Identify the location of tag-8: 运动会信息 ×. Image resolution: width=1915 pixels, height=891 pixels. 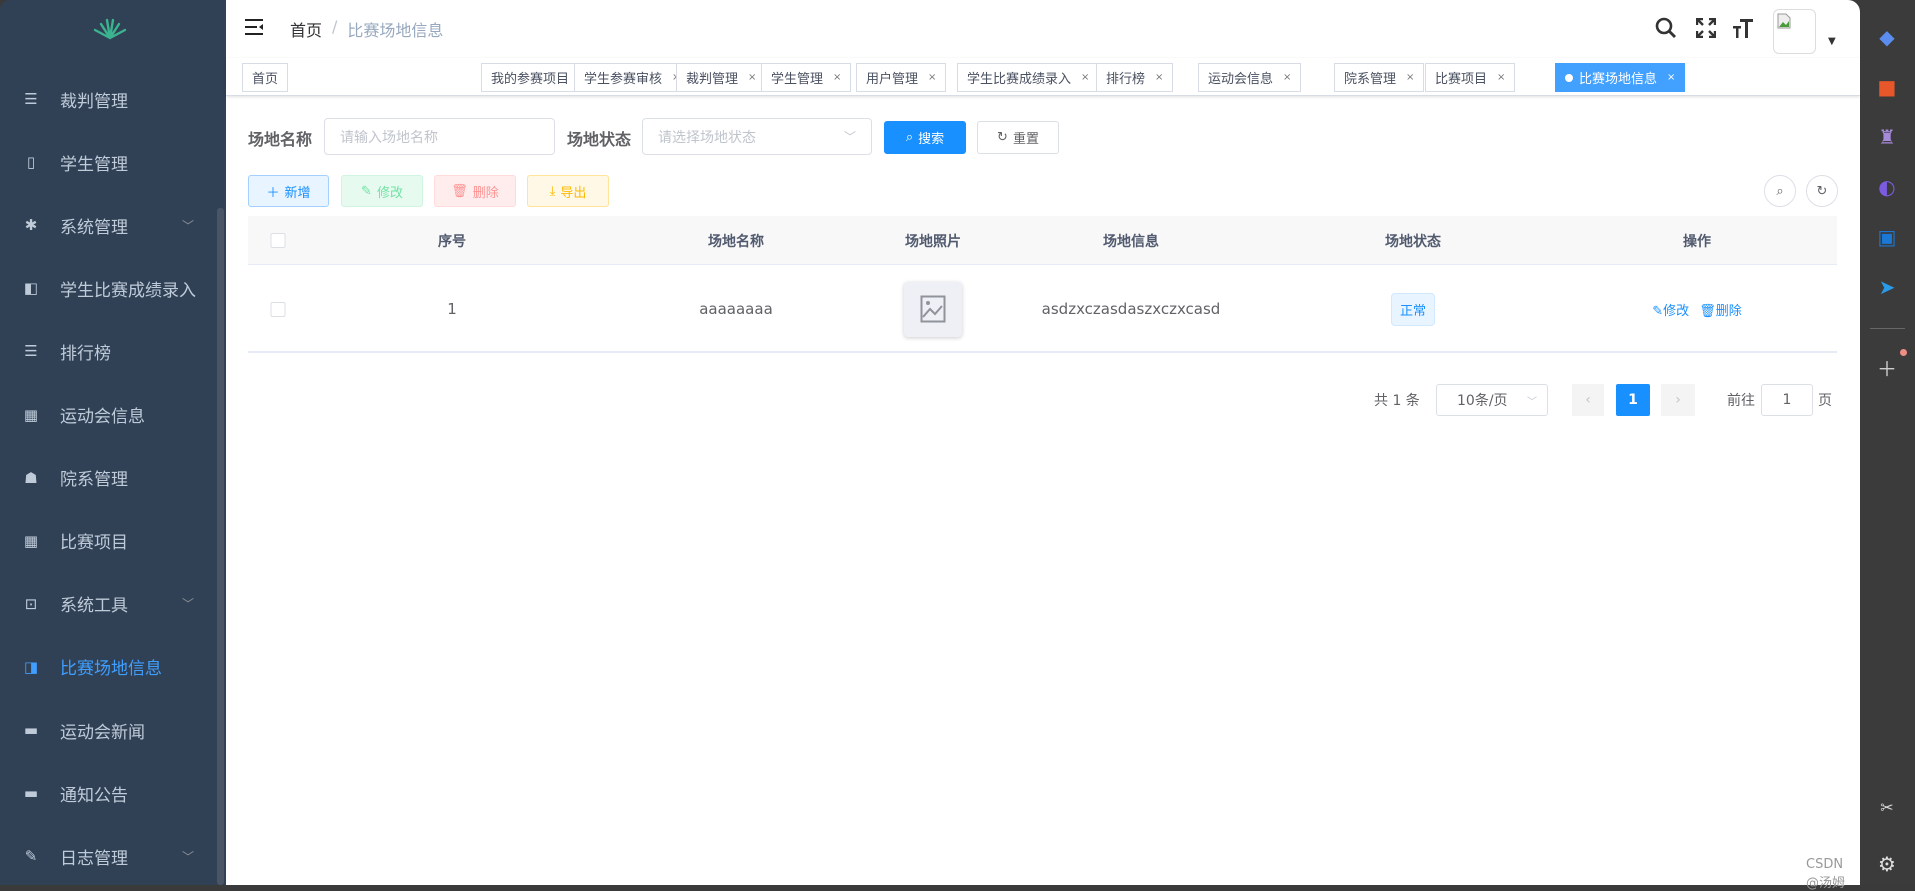
(1250, 77).